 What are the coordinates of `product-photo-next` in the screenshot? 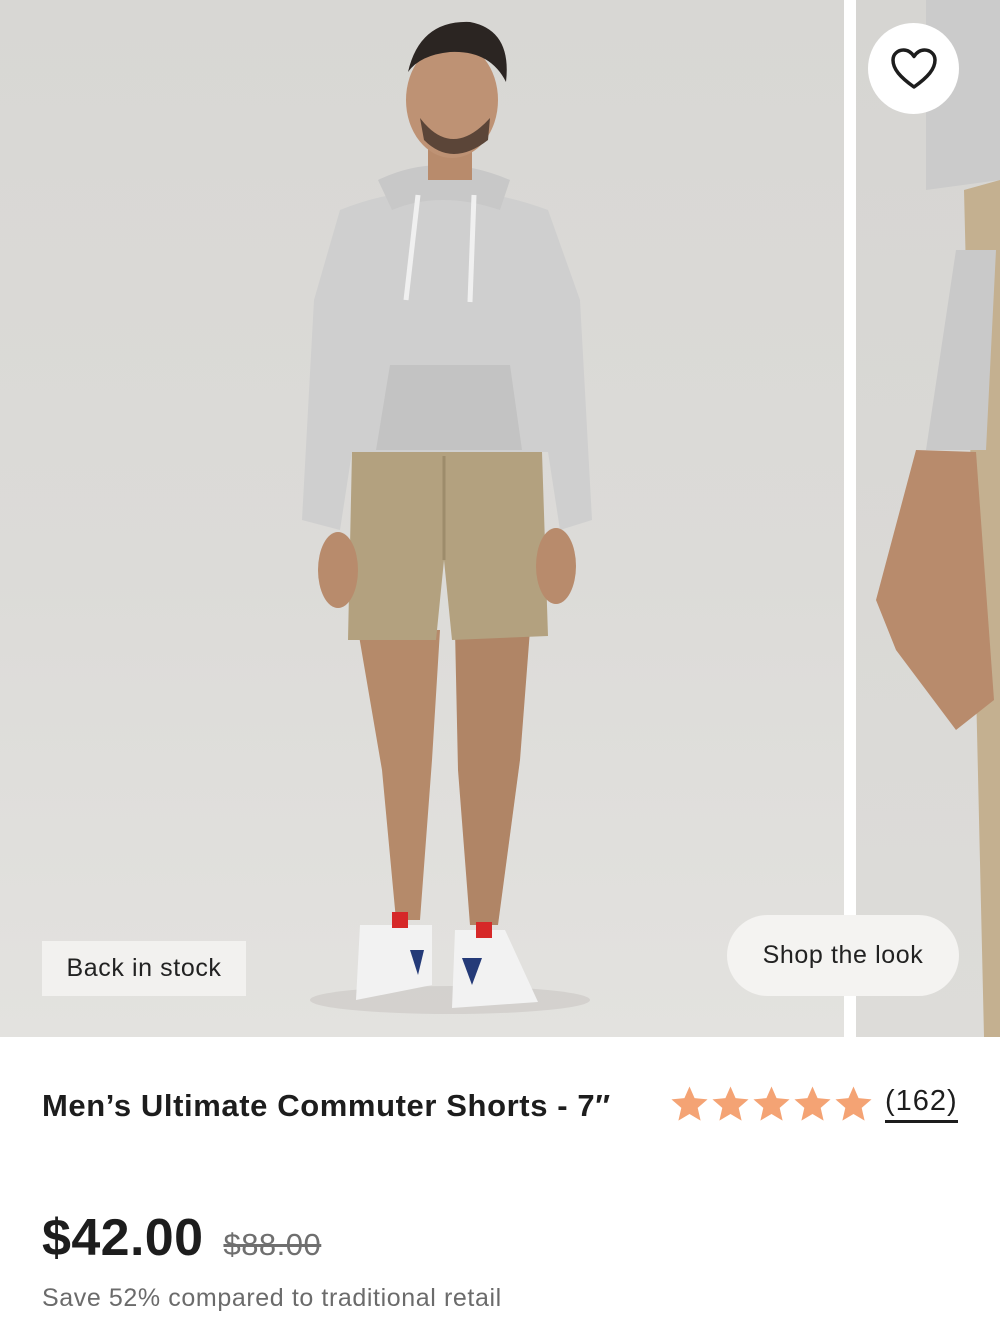 It's located at (928, 518).